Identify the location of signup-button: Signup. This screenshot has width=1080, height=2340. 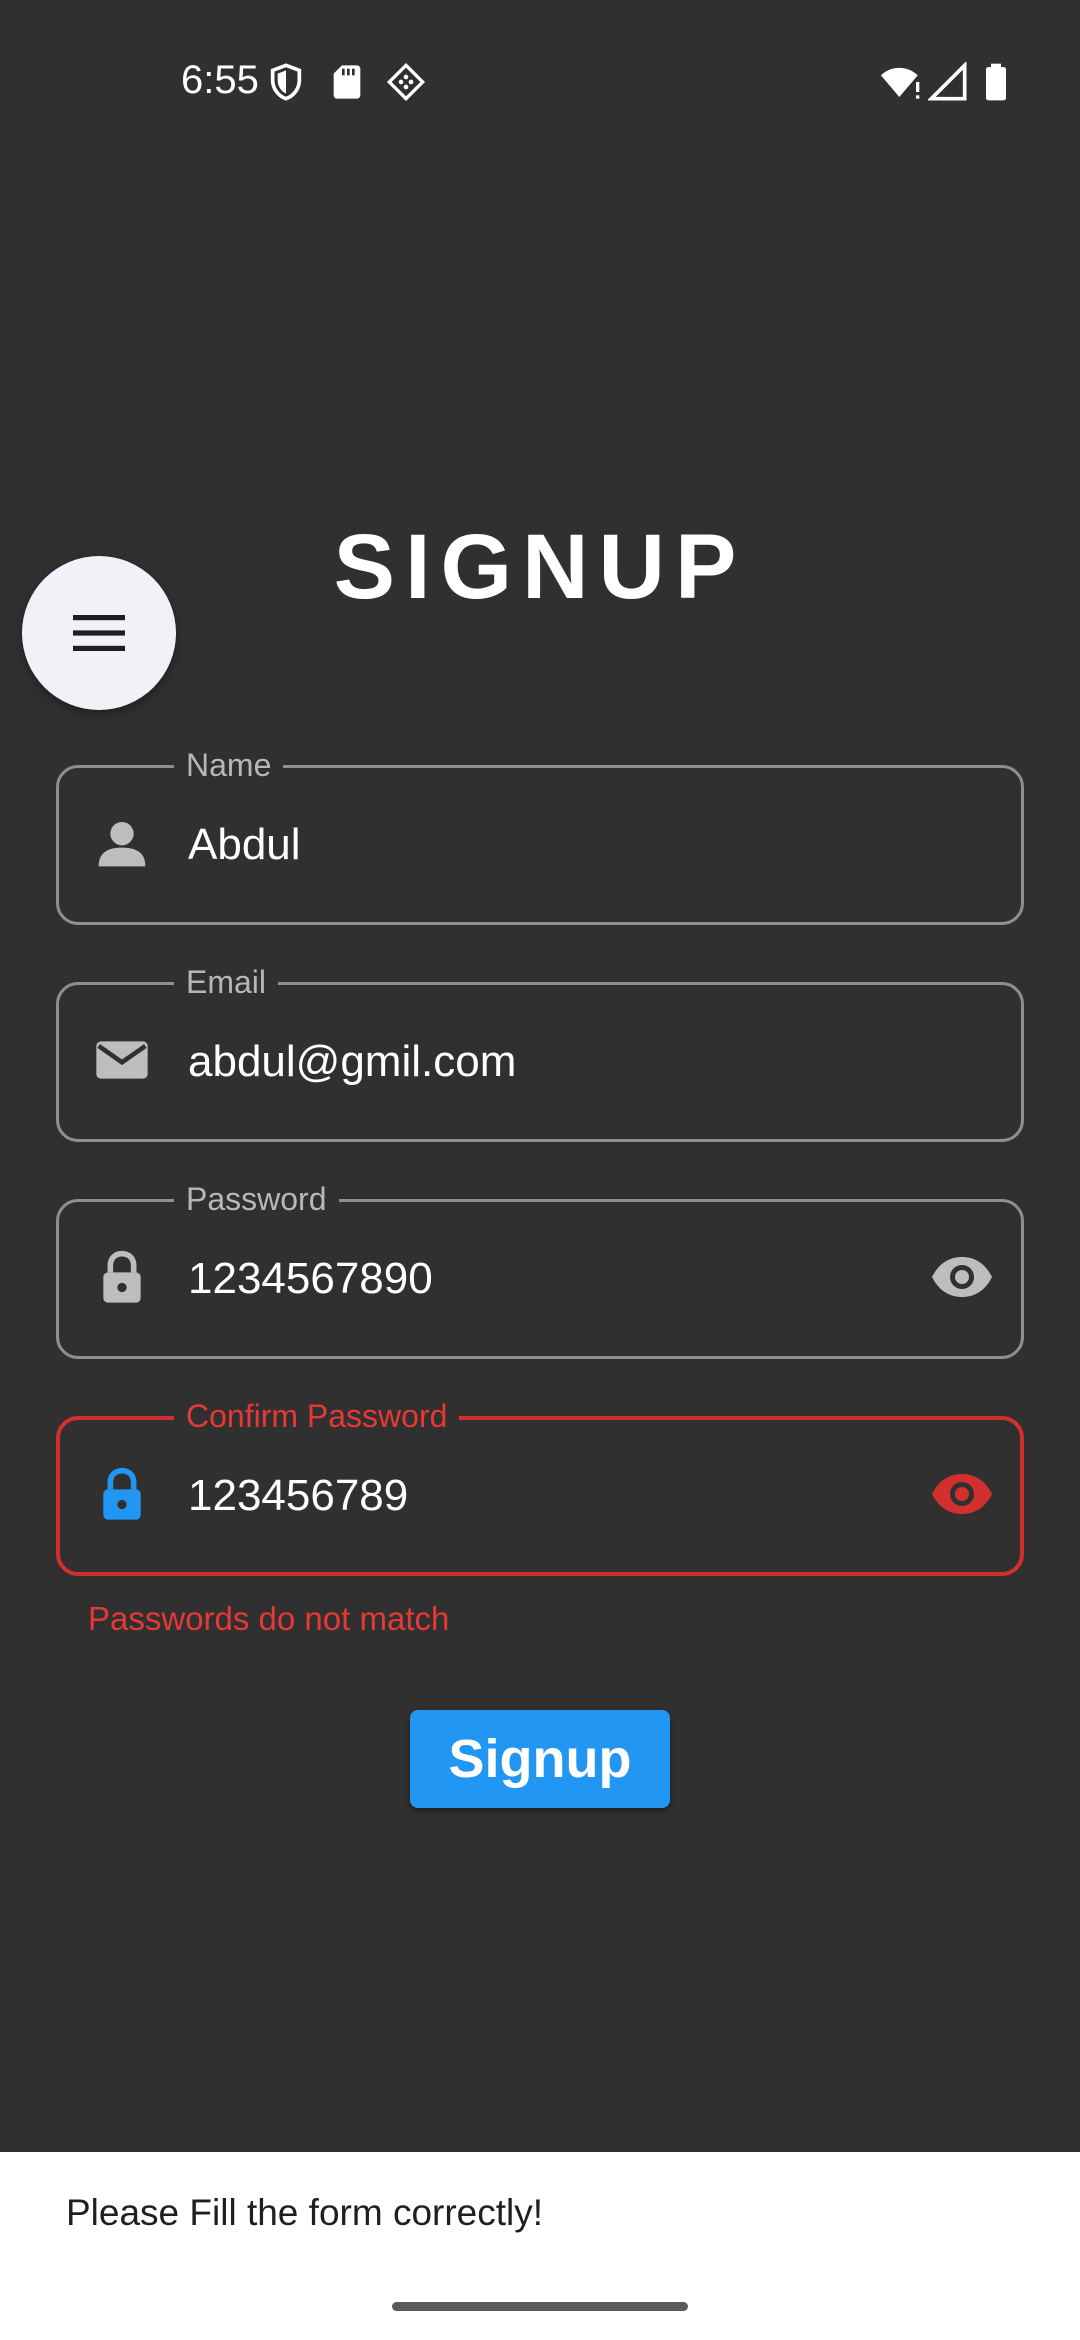
(540, 1759).